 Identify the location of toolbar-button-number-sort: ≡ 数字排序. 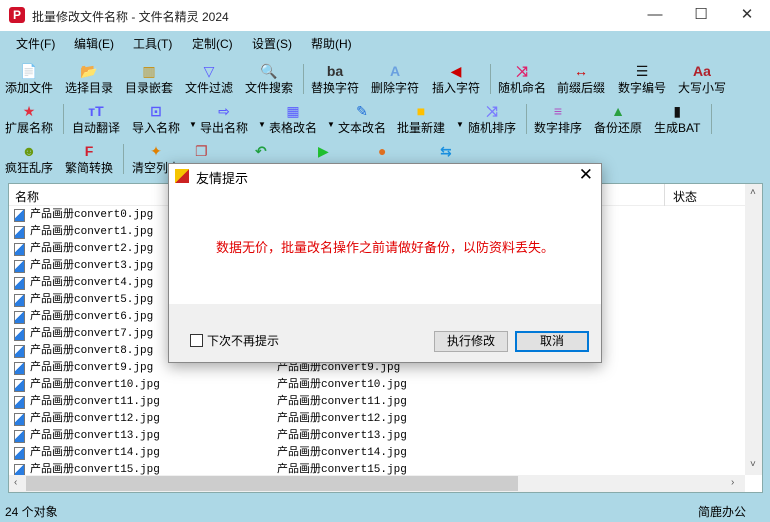
(558, 119).